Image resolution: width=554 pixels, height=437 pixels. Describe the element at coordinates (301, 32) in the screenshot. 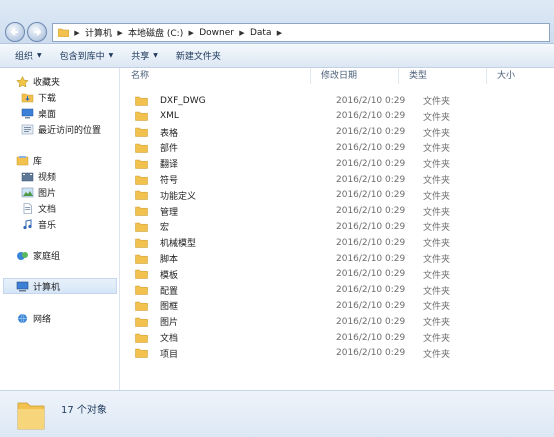

I see `address-input: ▶ 计算机 ▶ 本地磁盘 (C:) ▶ Downer ▶ Data ▶` at that location.